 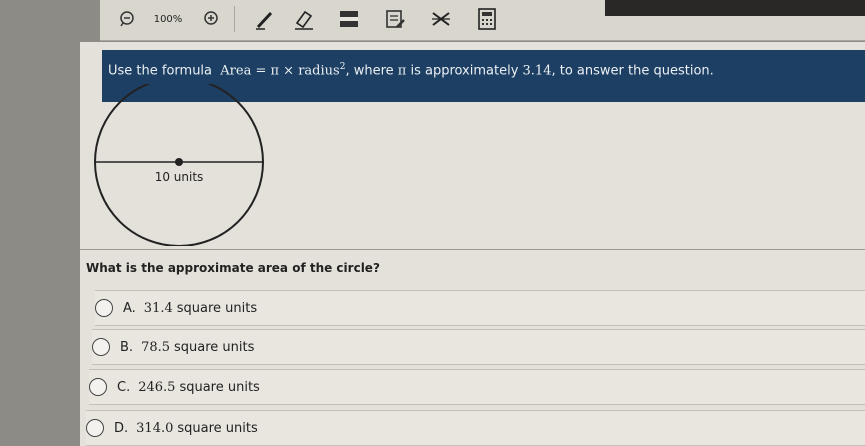 I want to click on calculator-icon, so click(x=487, y=19).